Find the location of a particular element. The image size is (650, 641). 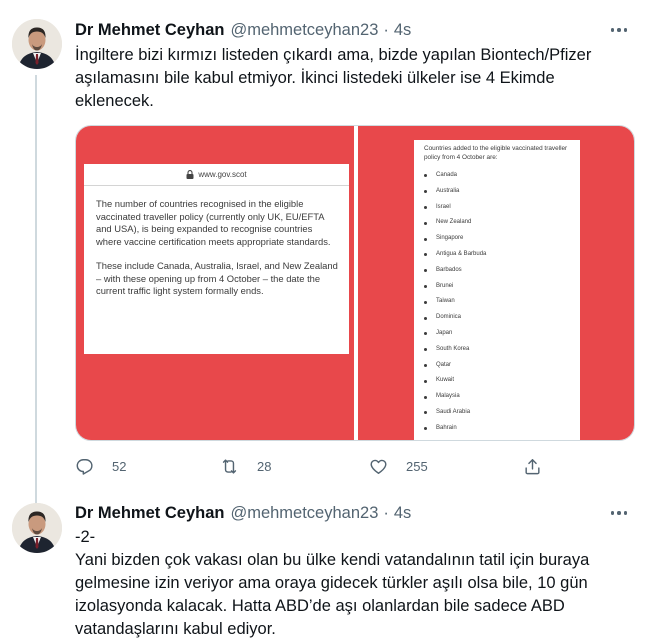

country-list-item: Bahrain is located at coordinates (498, 429).